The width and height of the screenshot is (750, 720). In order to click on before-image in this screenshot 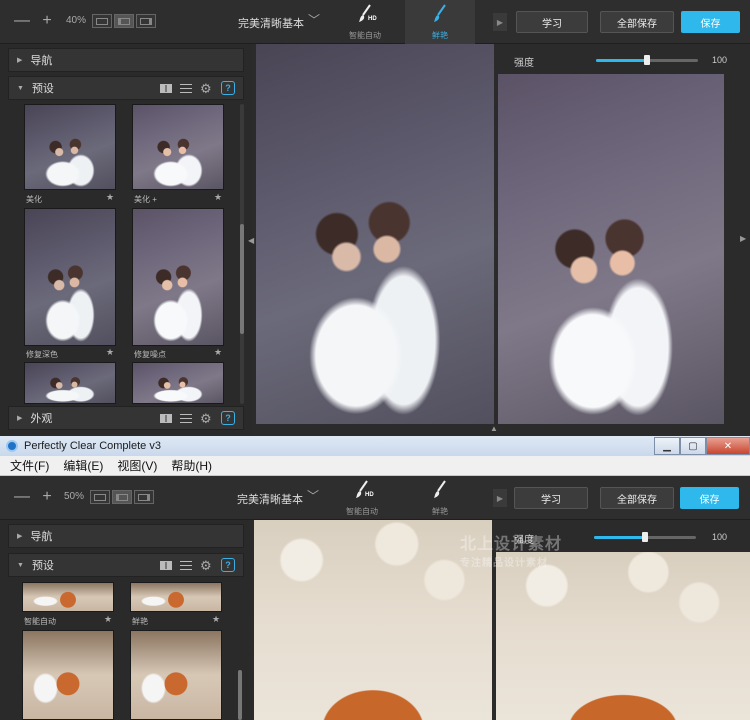, I will do `click(373, 620)`.